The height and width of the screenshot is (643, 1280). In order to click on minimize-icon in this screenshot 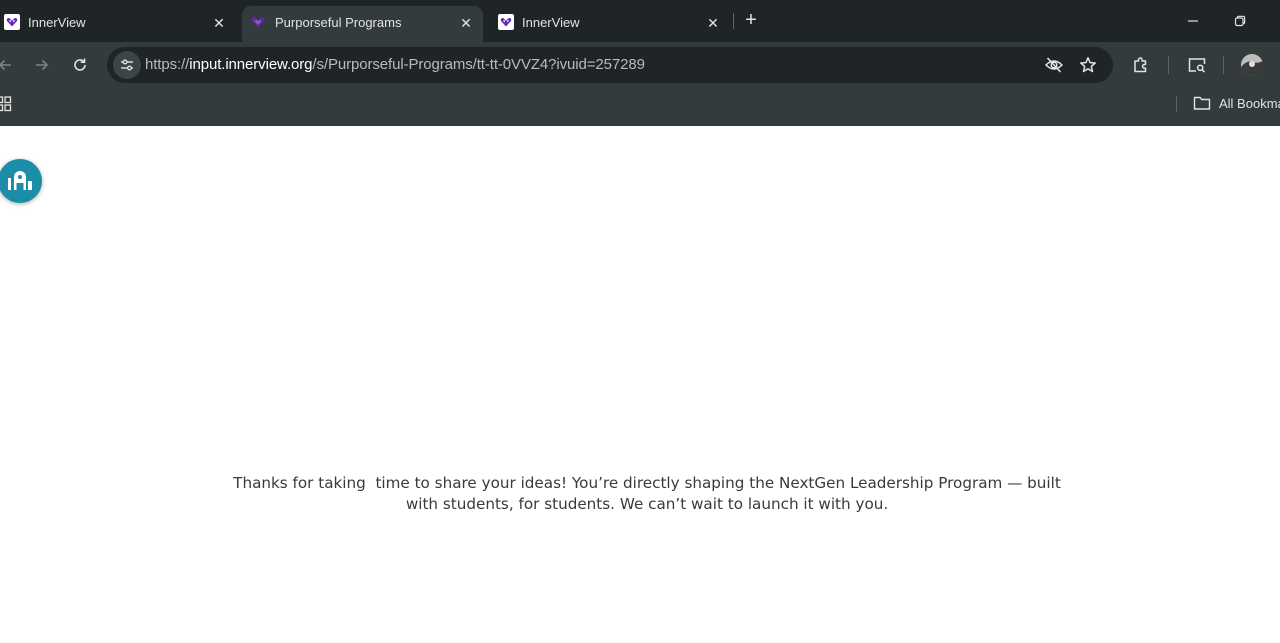, I will do `click(1193, 21)`.